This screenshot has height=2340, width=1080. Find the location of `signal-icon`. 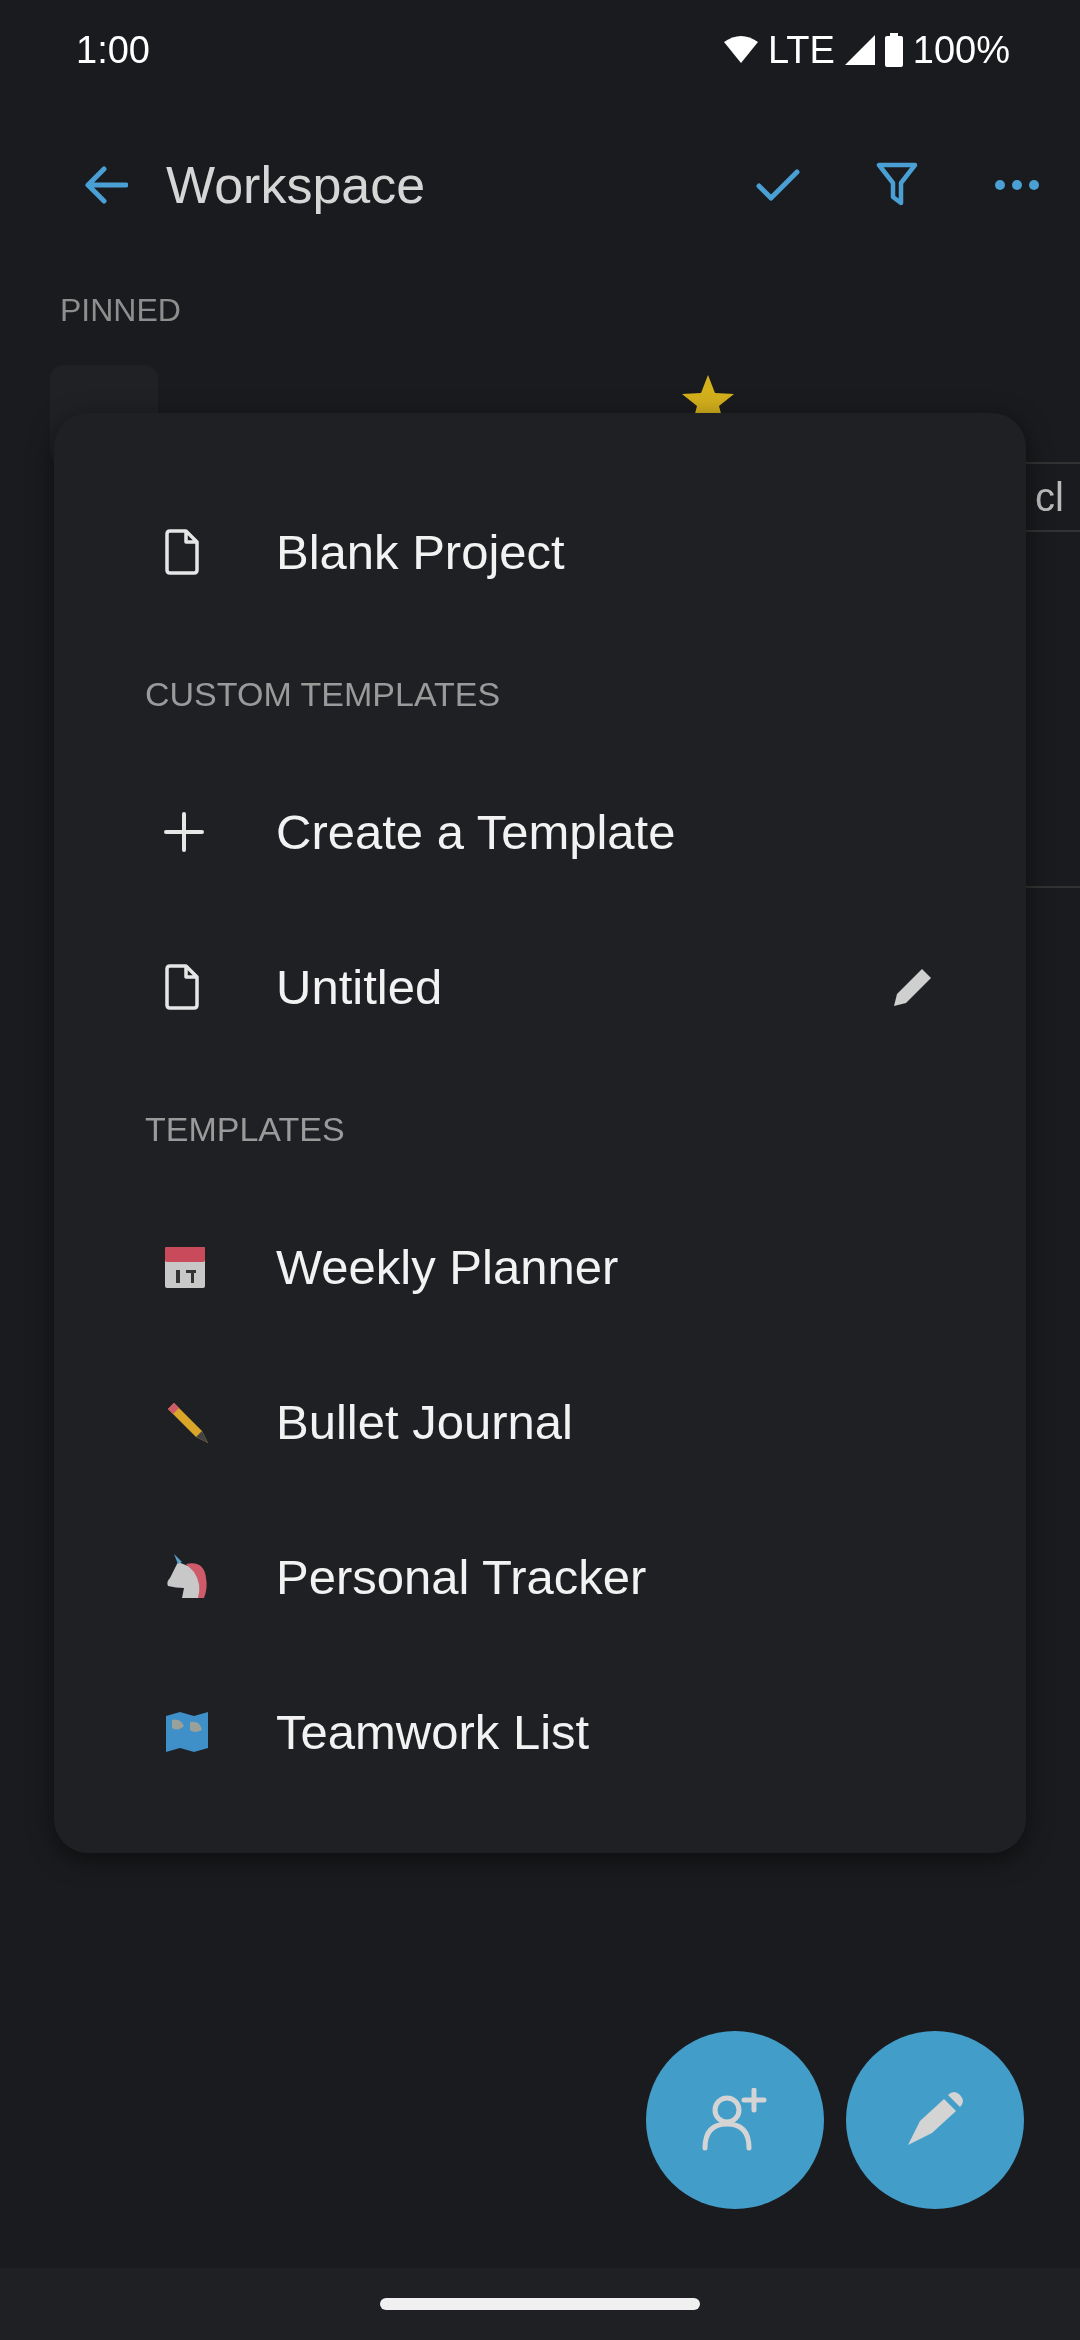

signal-icon is located at coordinates (859, 50).